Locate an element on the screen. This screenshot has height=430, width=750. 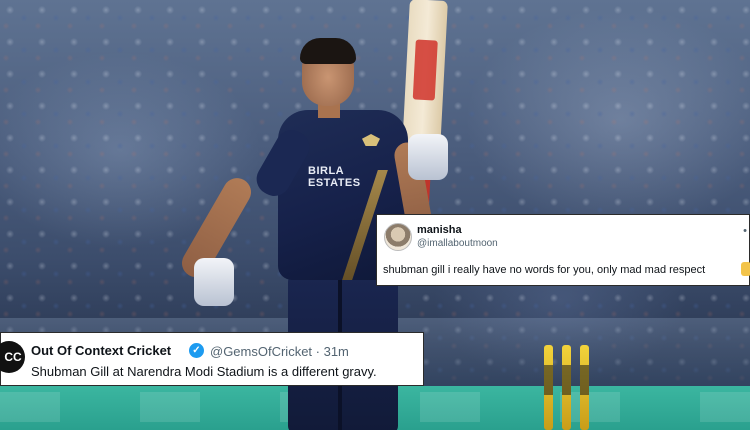
cricket-stumps is located at coordinates (567, 387).